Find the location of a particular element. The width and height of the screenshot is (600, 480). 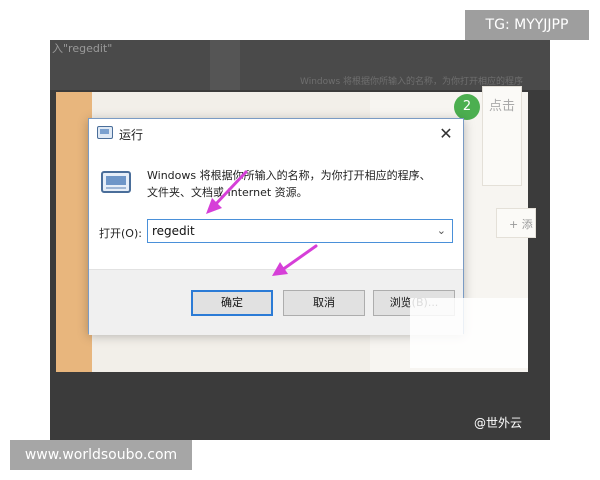

credit-watermark: @世外云 is located at coordinates (498, 423).